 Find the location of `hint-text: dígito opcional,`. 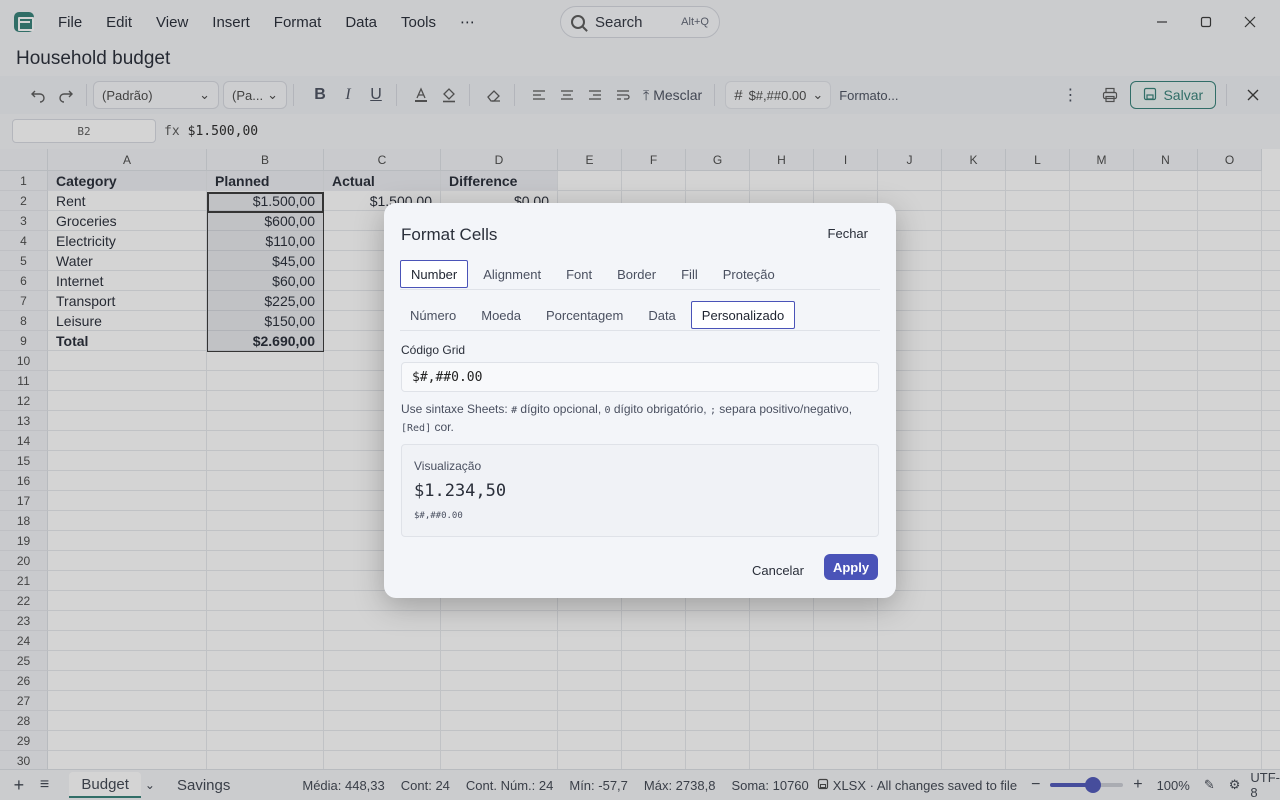

hint-text: dígito opcional, is located at coordinates (561, 409).